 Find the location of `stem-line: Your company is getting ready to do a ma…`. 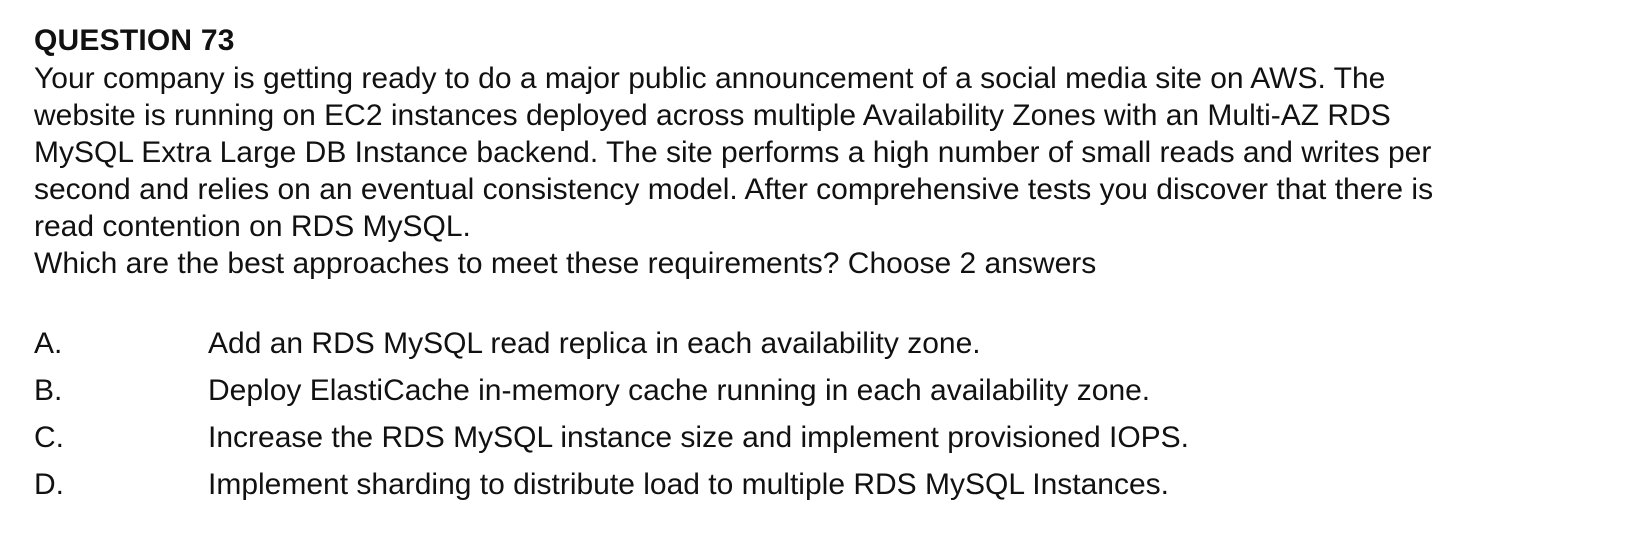

stem-line: Your company is getting ready to do a ma… is located at coordinates (710, 78).